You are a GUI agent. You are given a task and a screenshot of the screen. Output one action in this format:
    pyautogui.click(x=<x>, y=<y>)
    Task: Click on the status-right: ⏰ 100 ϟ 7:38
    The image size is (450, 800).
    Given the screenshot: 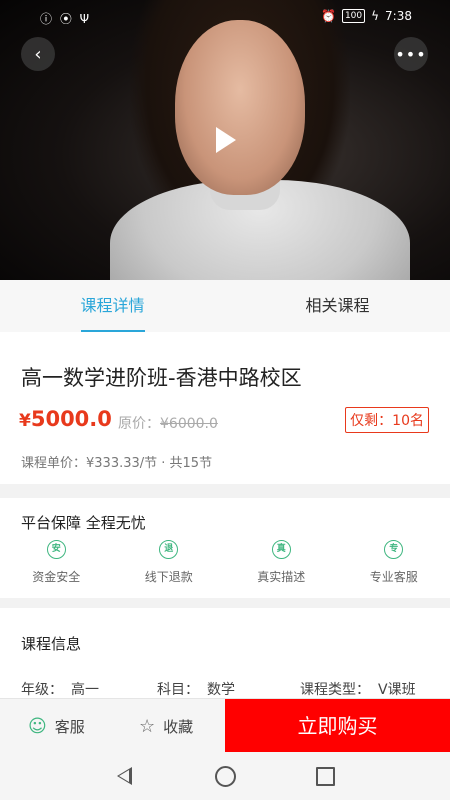 What is the action you would take?
    pyautogui.click(x=366, y=16)
    